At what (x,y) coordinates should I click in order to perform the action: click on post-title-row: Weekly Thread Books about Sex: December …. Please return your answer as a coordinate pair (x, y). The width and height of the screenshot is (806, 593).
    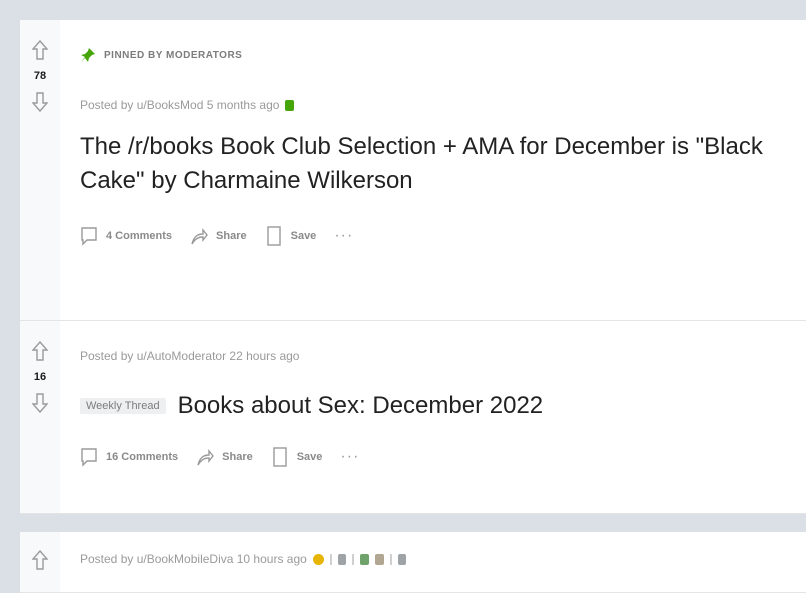
    Looking at the image, I should click on (443, 406).